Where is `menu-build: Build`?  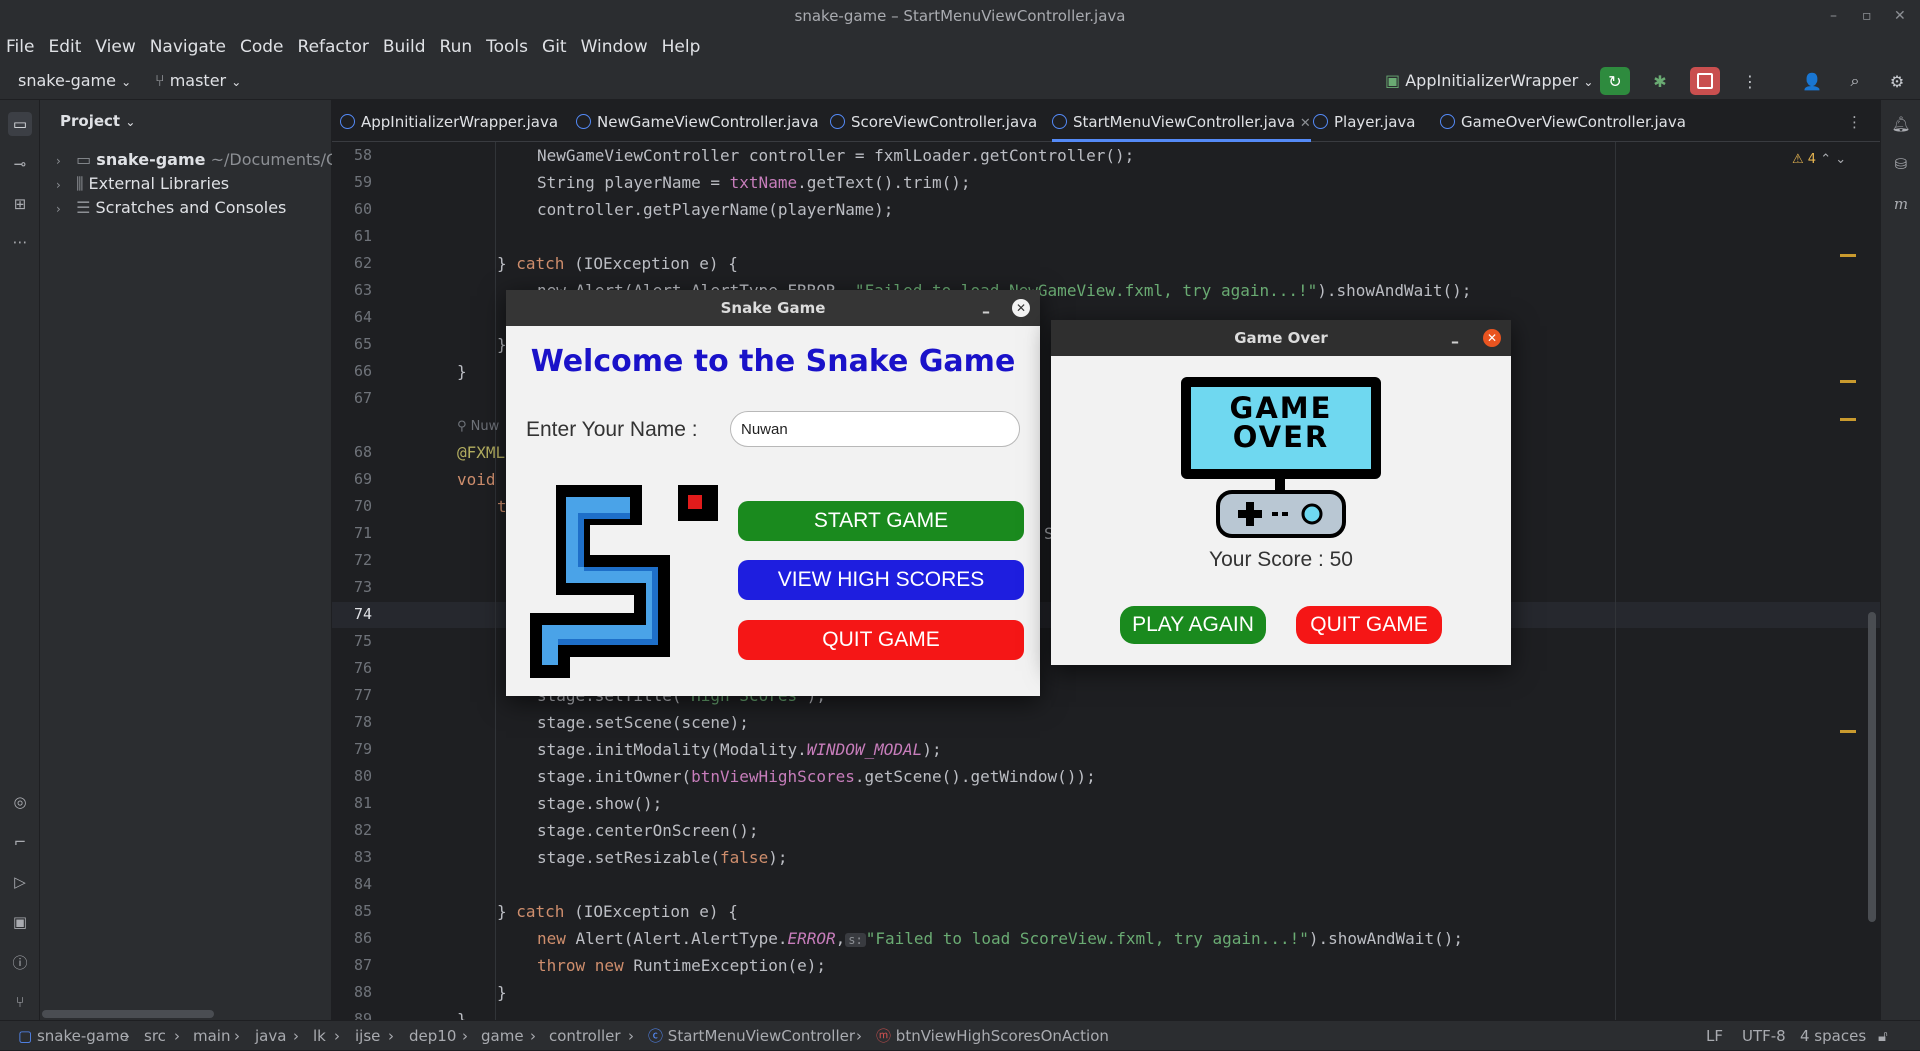 menu-build: Build is located at coordinates (408, 47).